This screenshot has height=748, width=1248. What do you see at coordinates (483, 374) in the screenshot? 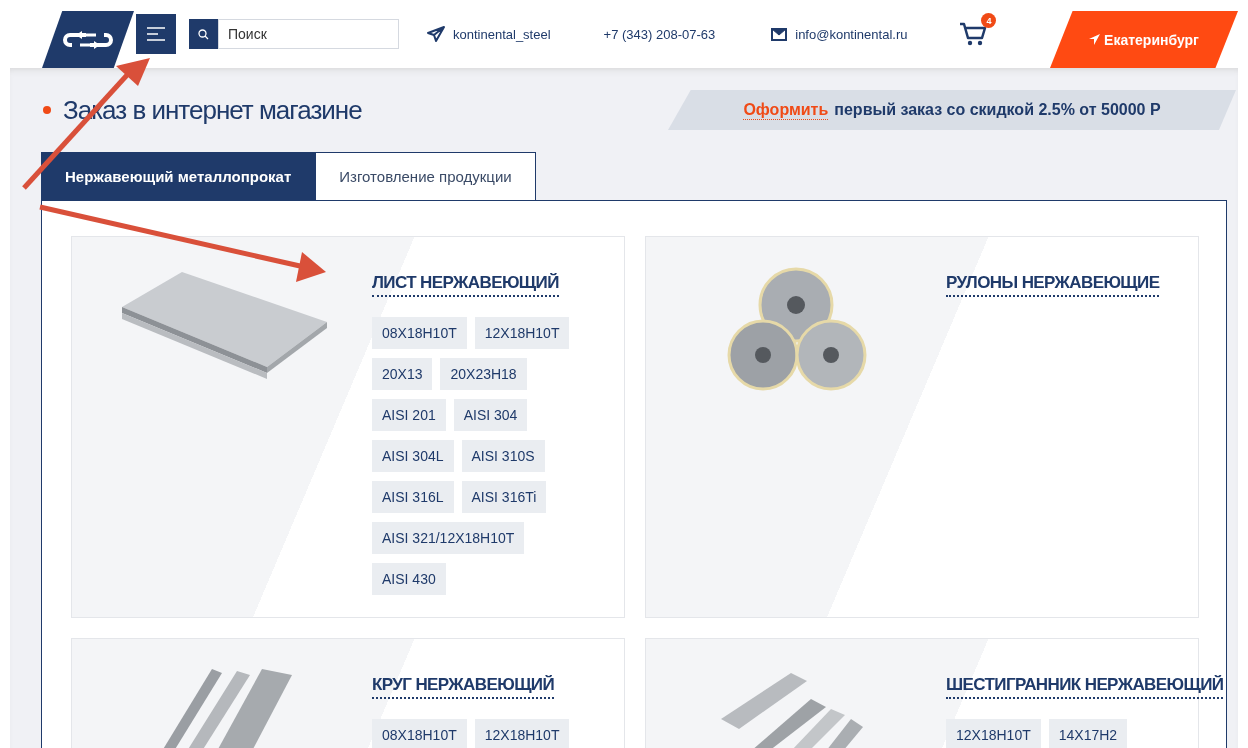
I see `grade-tag: 20Х23Н18` at bounding box center [483, 374].